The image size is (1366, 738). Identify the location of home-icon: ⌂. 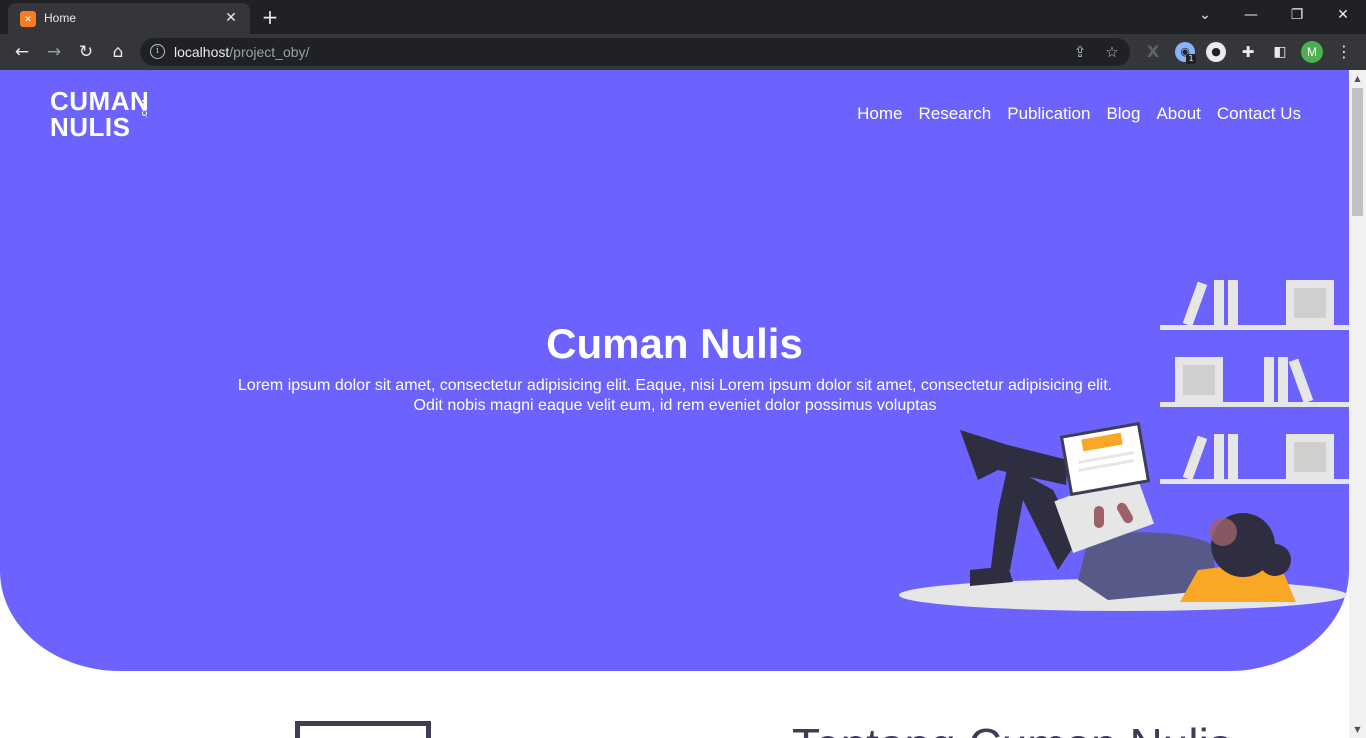
(118, 52).